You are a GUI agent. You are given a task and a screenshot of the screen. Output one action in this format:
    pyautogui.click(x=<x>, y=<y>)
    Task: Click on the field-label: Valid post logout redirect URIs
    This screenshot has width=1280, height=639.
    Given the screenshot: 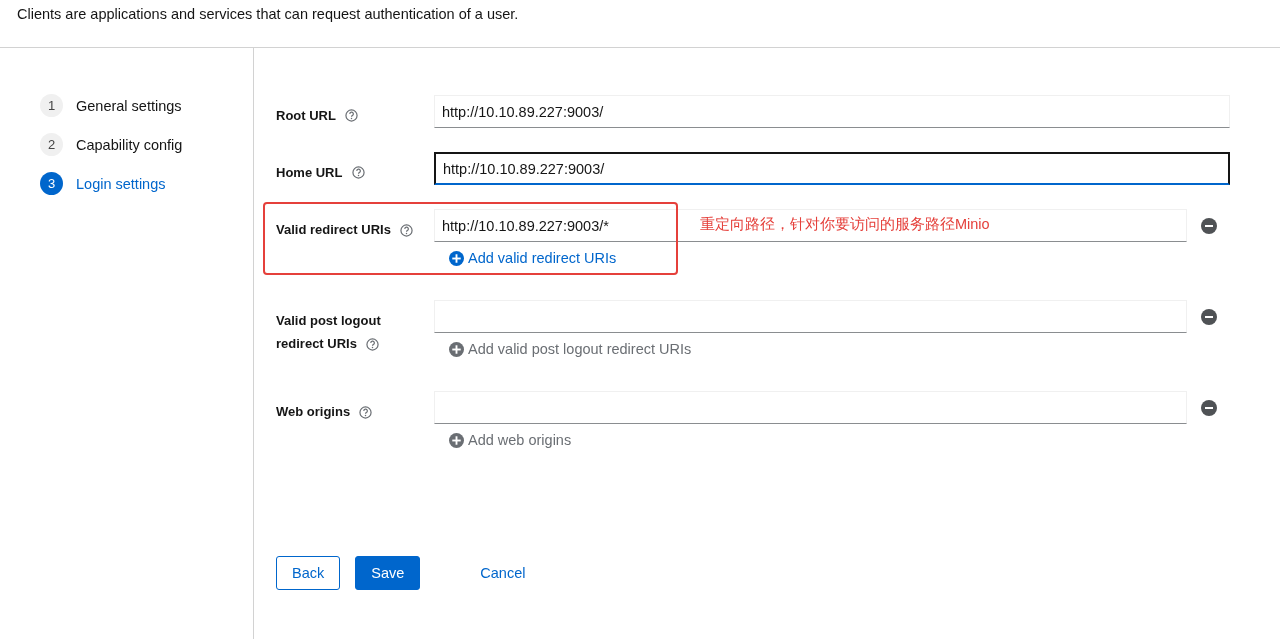 What is the action you would take?
    pyautogui.click(x=329, y=333)
    